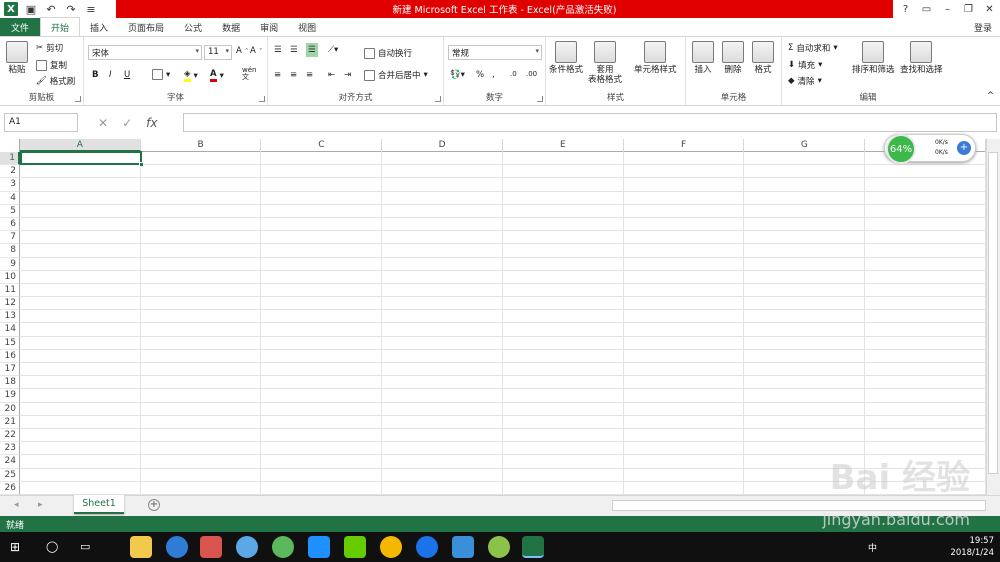 The height and width of the screenshot is (562, 1000). I want to click on tab-insert: 插入, so click(99, 27).